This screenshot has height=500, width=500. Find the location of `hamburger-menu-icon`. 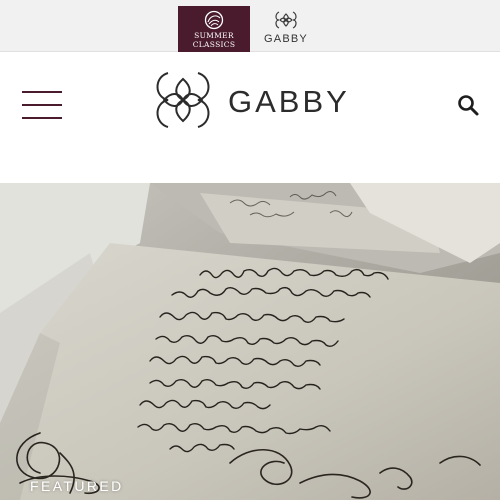

hamburger-menu-icon is located at coordinates (42, 106).